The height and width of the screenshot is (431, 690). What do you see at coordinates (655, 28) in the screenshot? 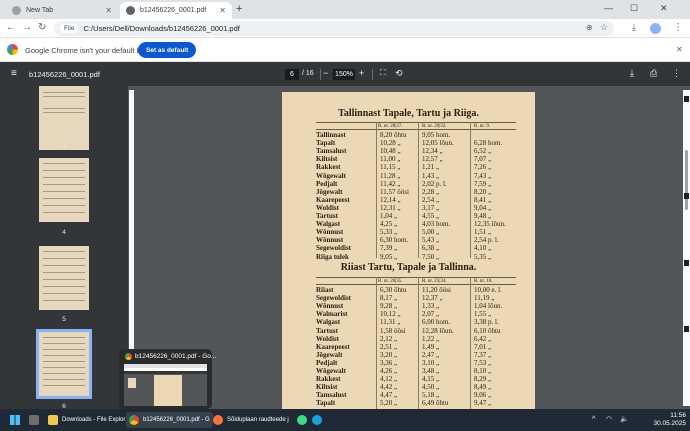
I see `profile-avatar` at bounding box center [655, 28].